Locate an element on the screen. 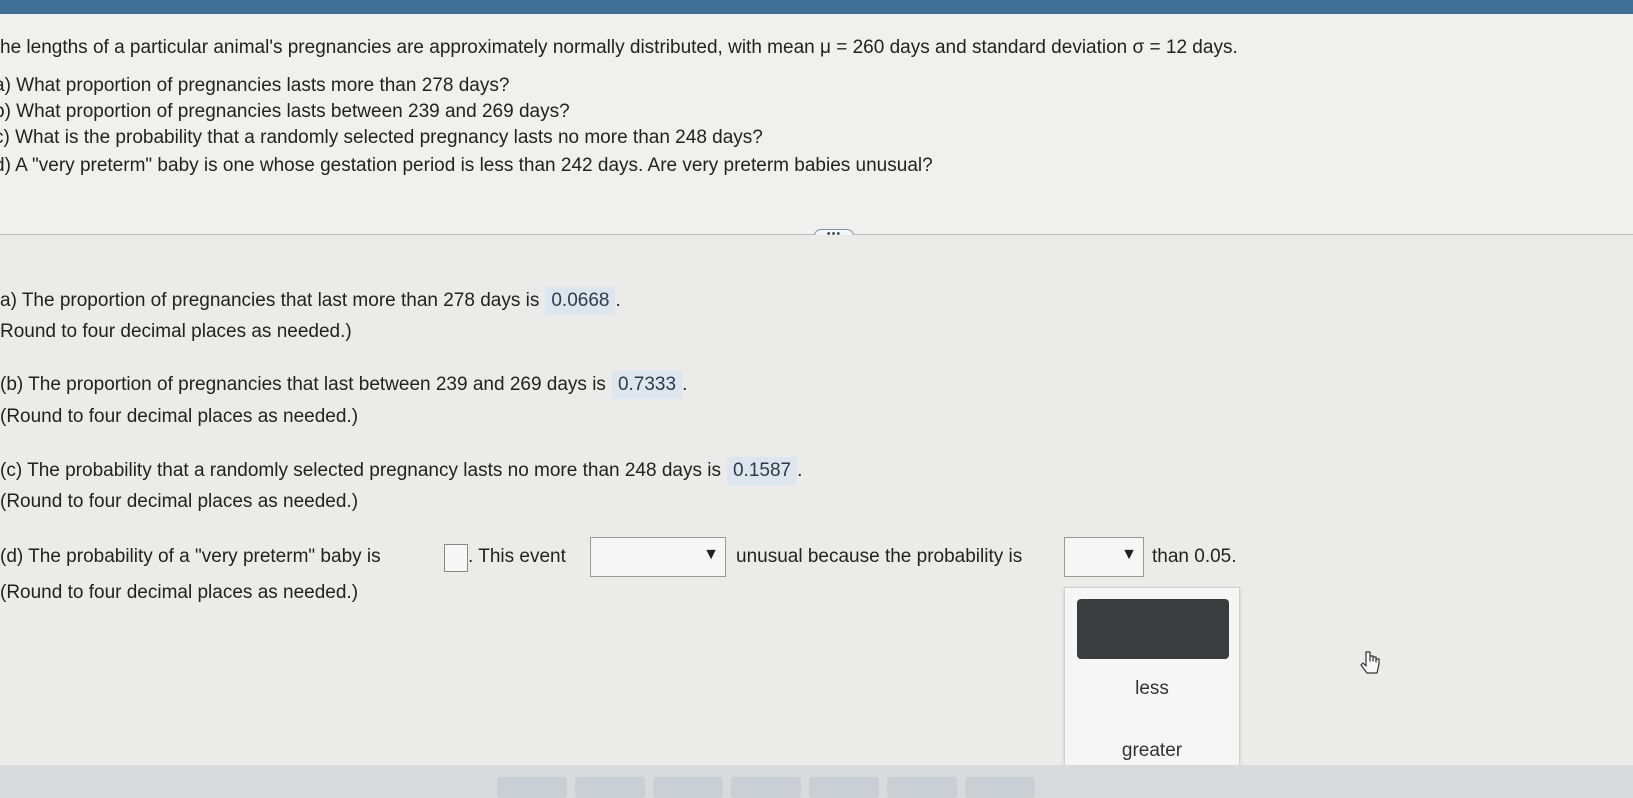  dropdown-blank-option is located at coordinates (1153, 629).